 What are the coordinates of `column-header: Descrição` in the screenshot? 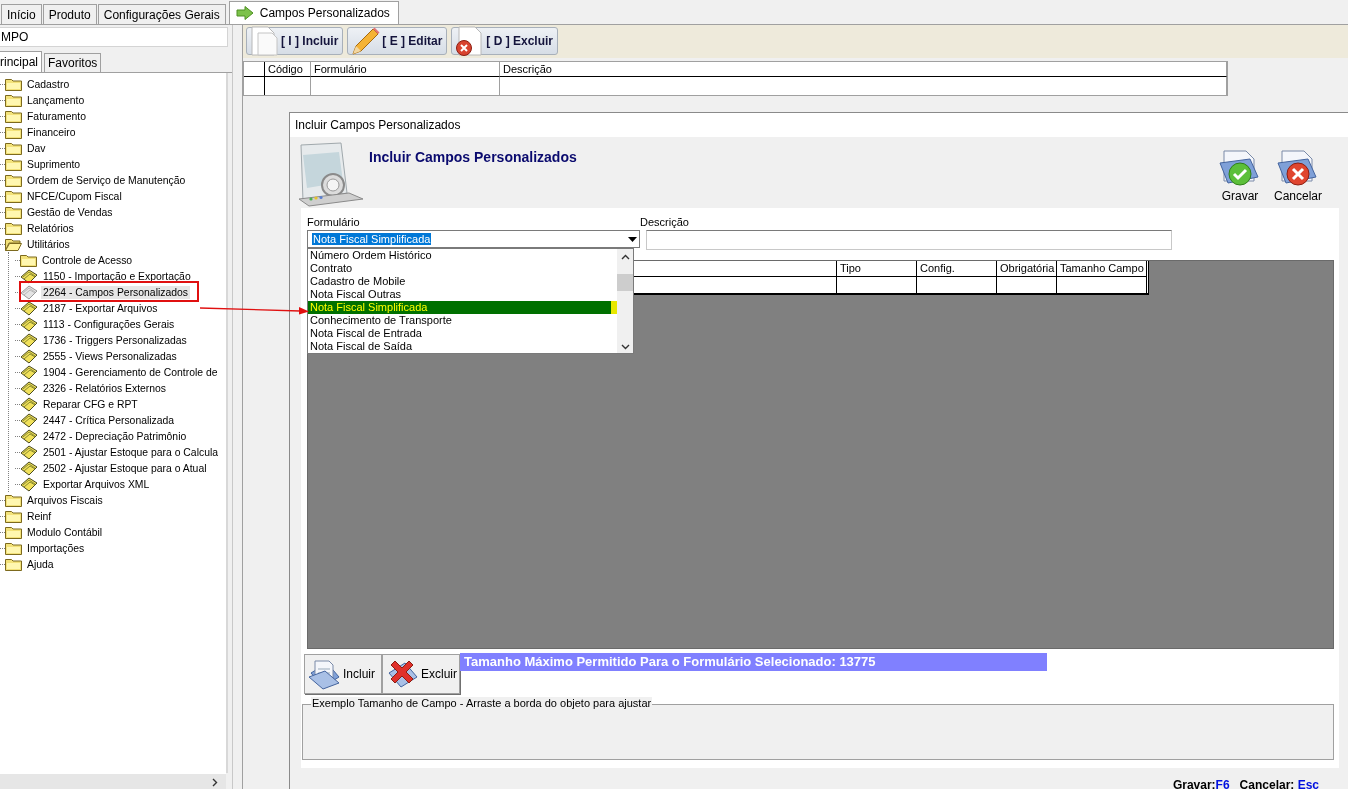 It's located at (863, 69).